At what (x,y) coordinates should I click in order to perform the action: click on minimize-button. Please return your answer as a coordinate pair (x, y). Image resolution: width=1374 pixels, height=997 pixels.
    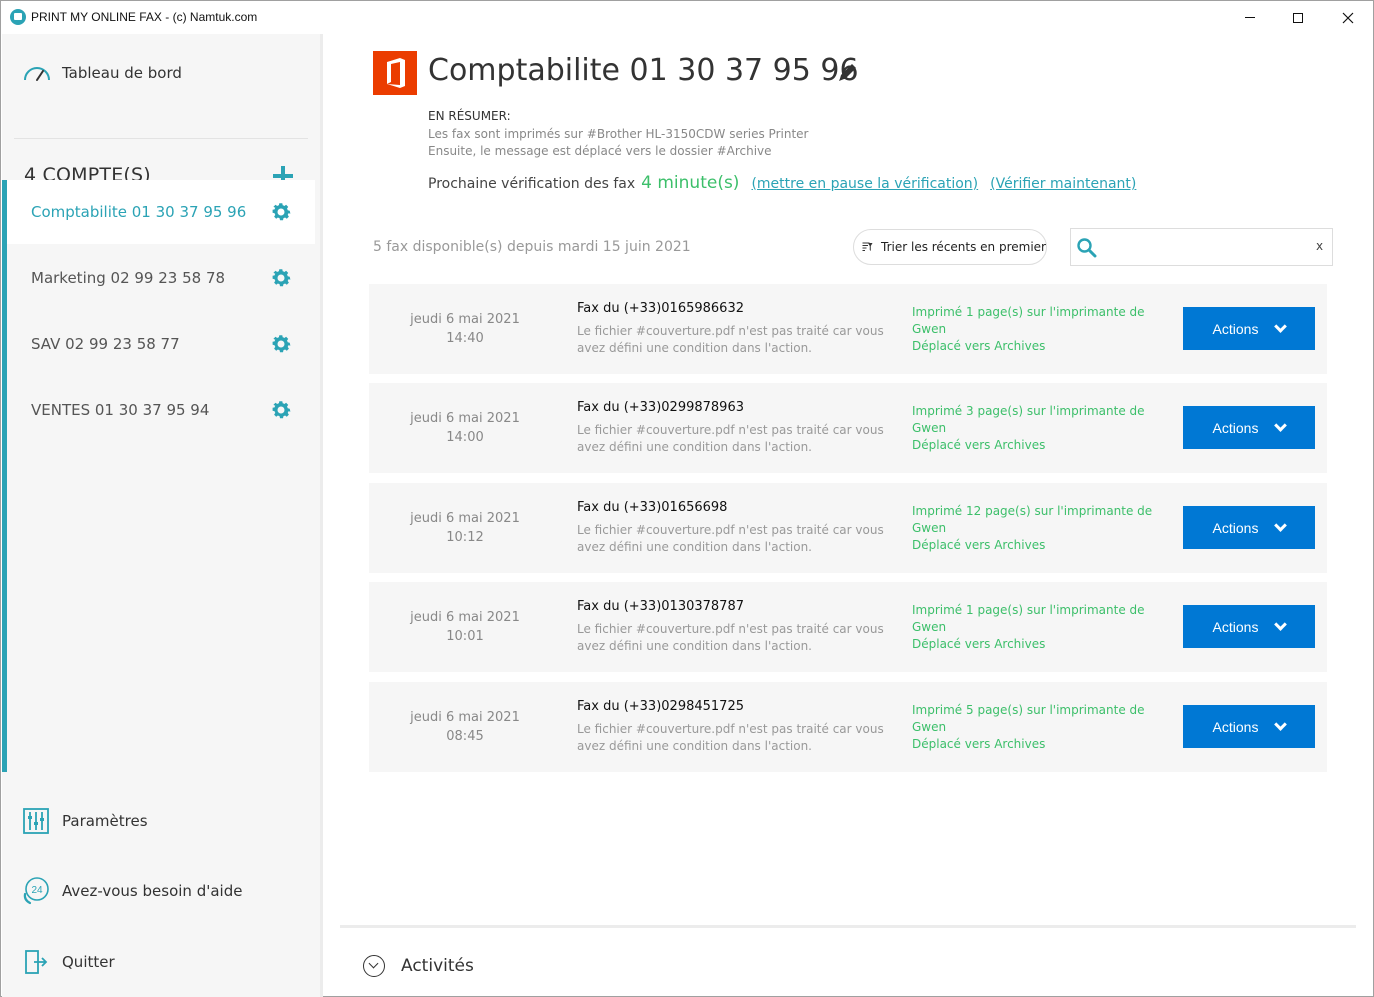
    Looking at the image, I should click on (1250, 17).